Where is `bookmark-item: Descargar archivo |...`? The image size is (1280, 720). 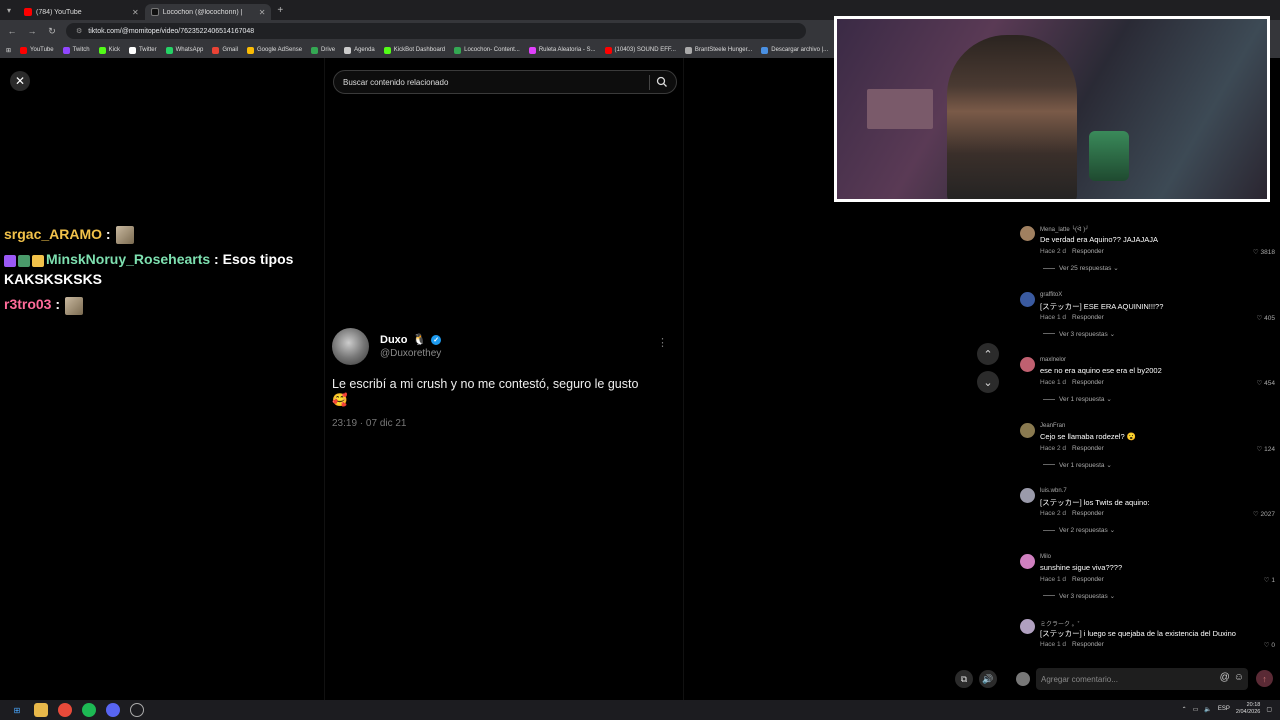
bookmark-item: Descargar archivo |... is located at coordinates (794, 50).